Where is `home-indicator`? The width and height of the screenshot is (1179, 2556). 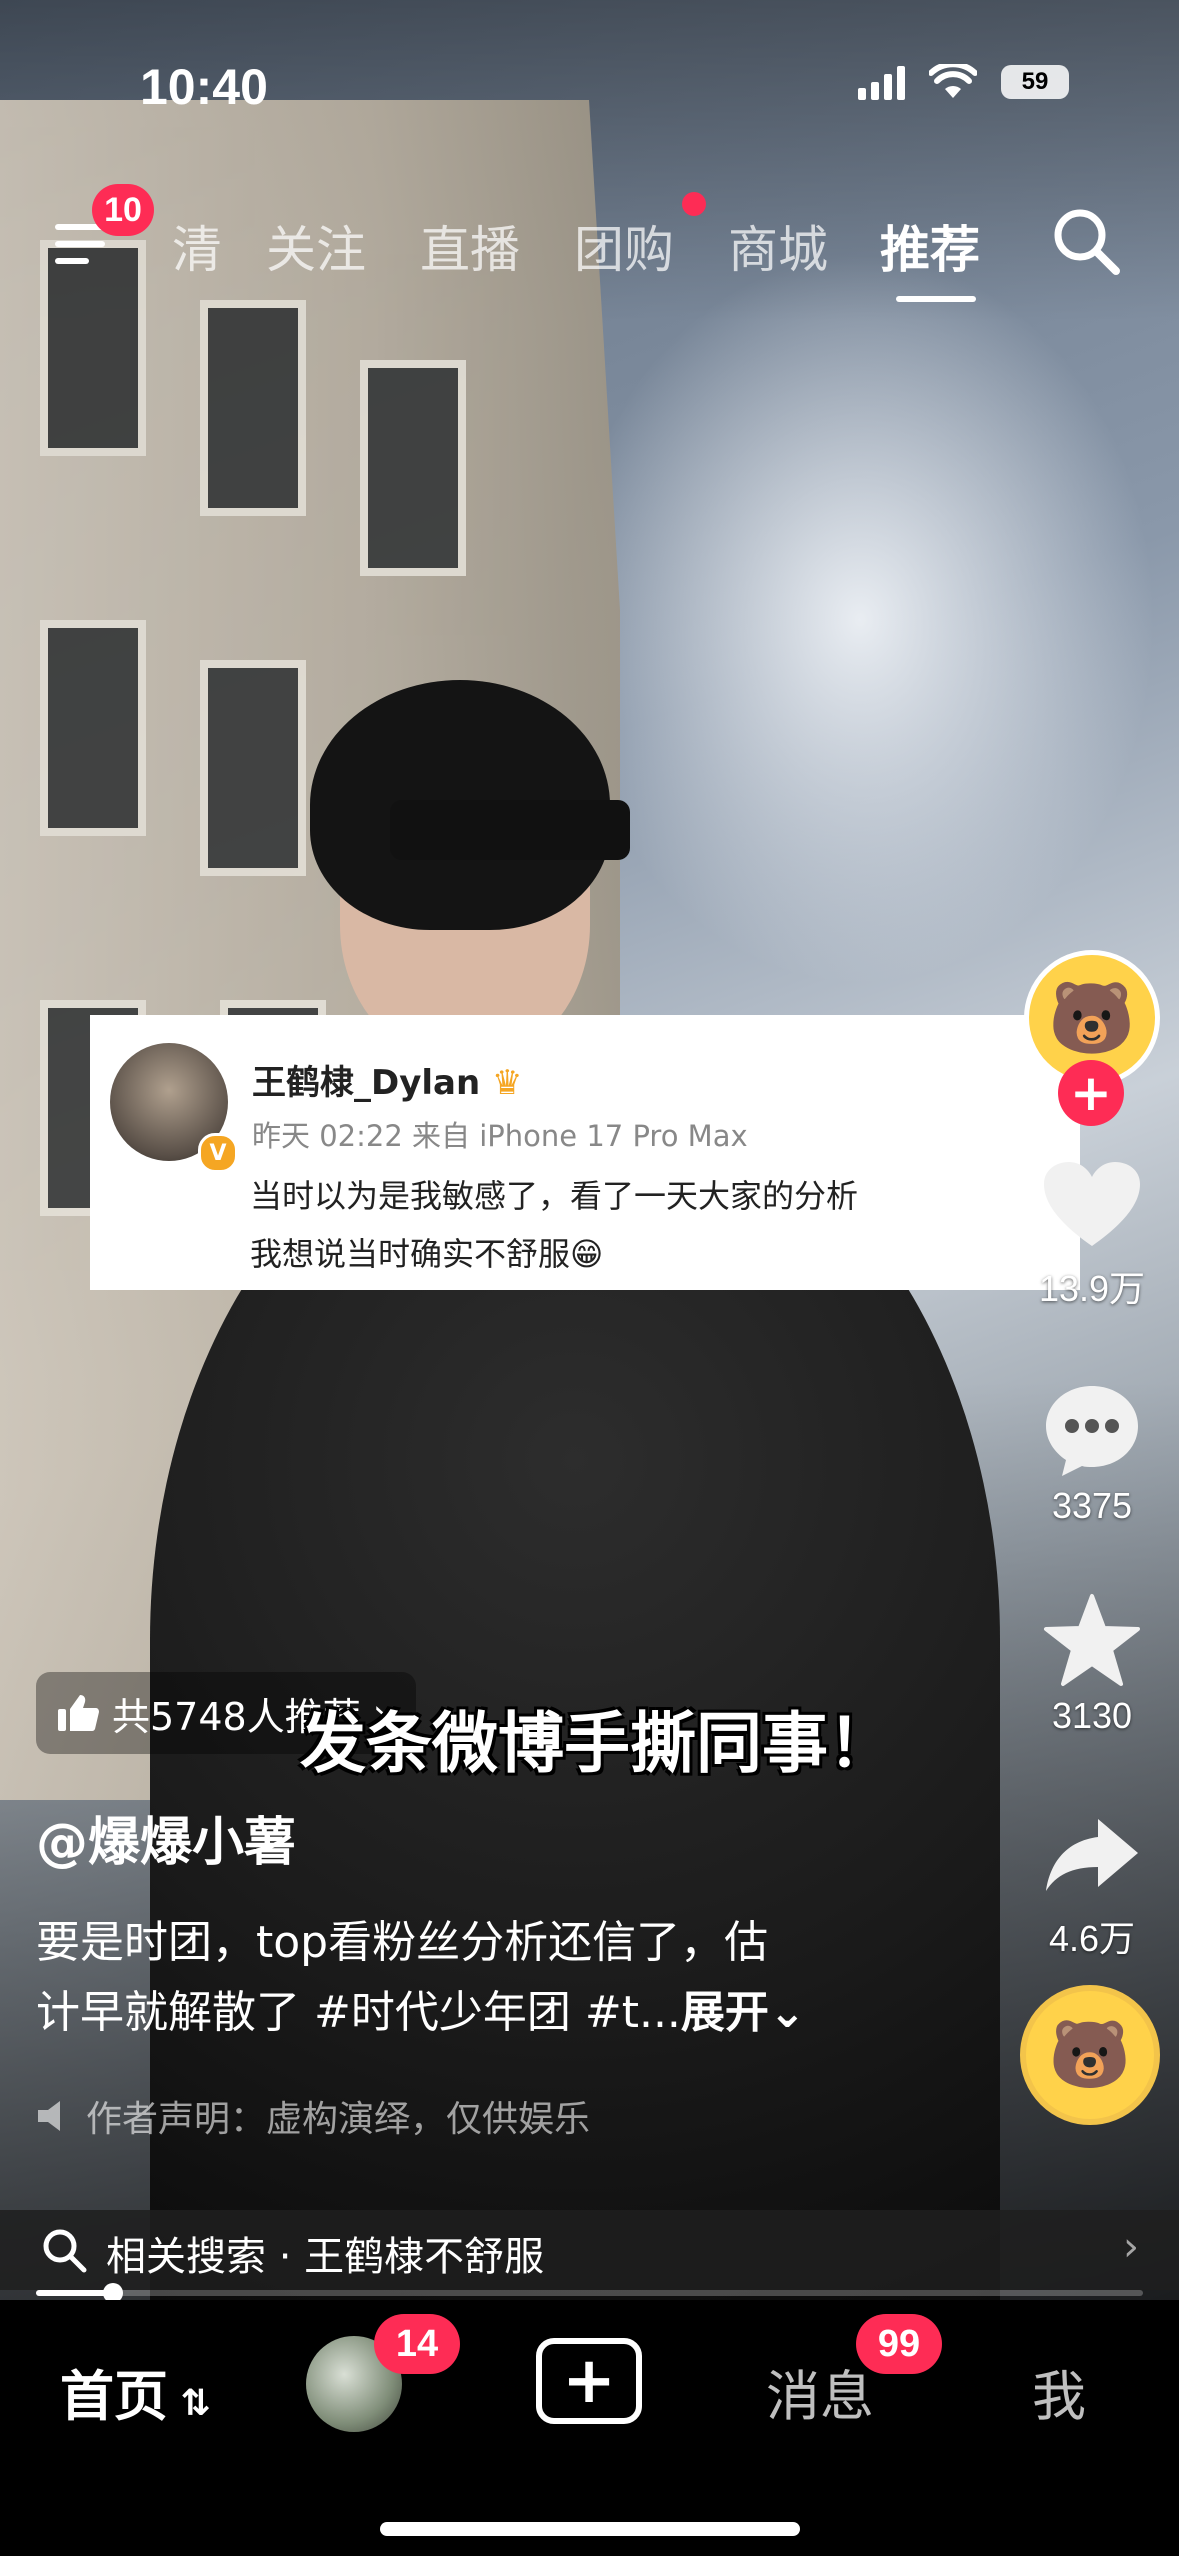
home-indicator is located at coordinates (590, 2529).